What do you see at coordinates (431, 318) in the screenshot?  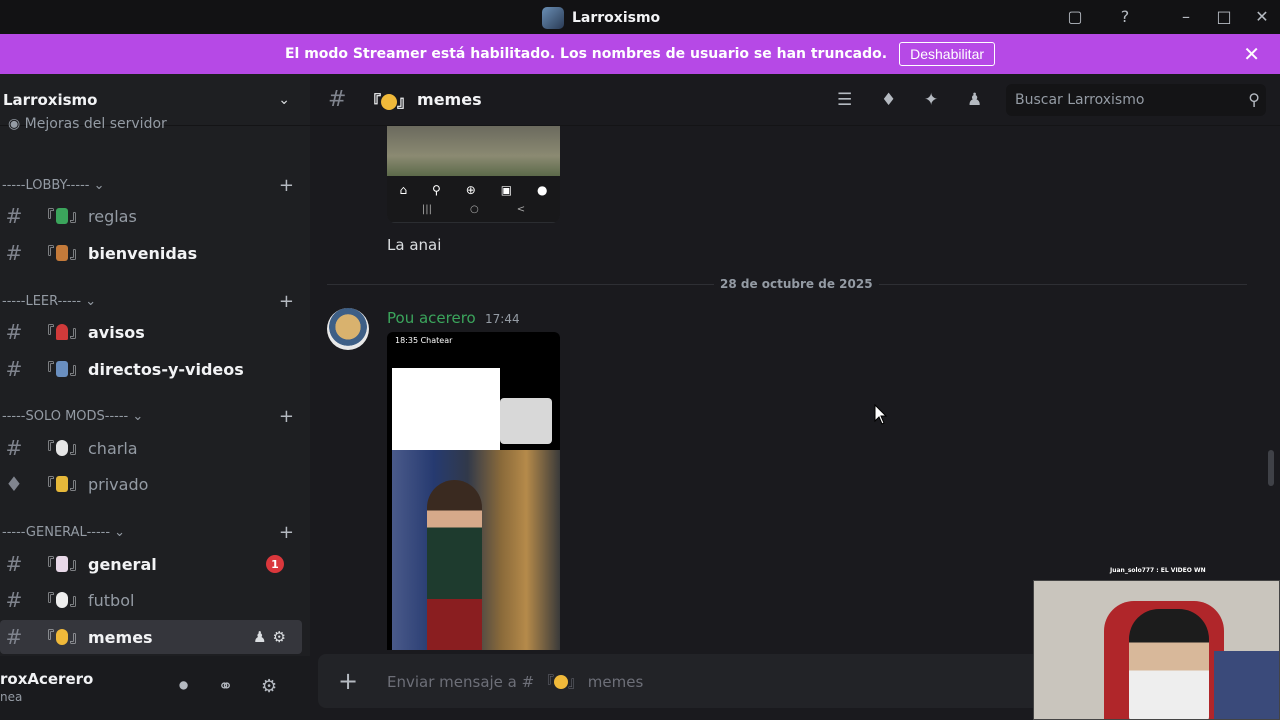 I see `message-author: Pou acerero` at bounding box center [431, 318].